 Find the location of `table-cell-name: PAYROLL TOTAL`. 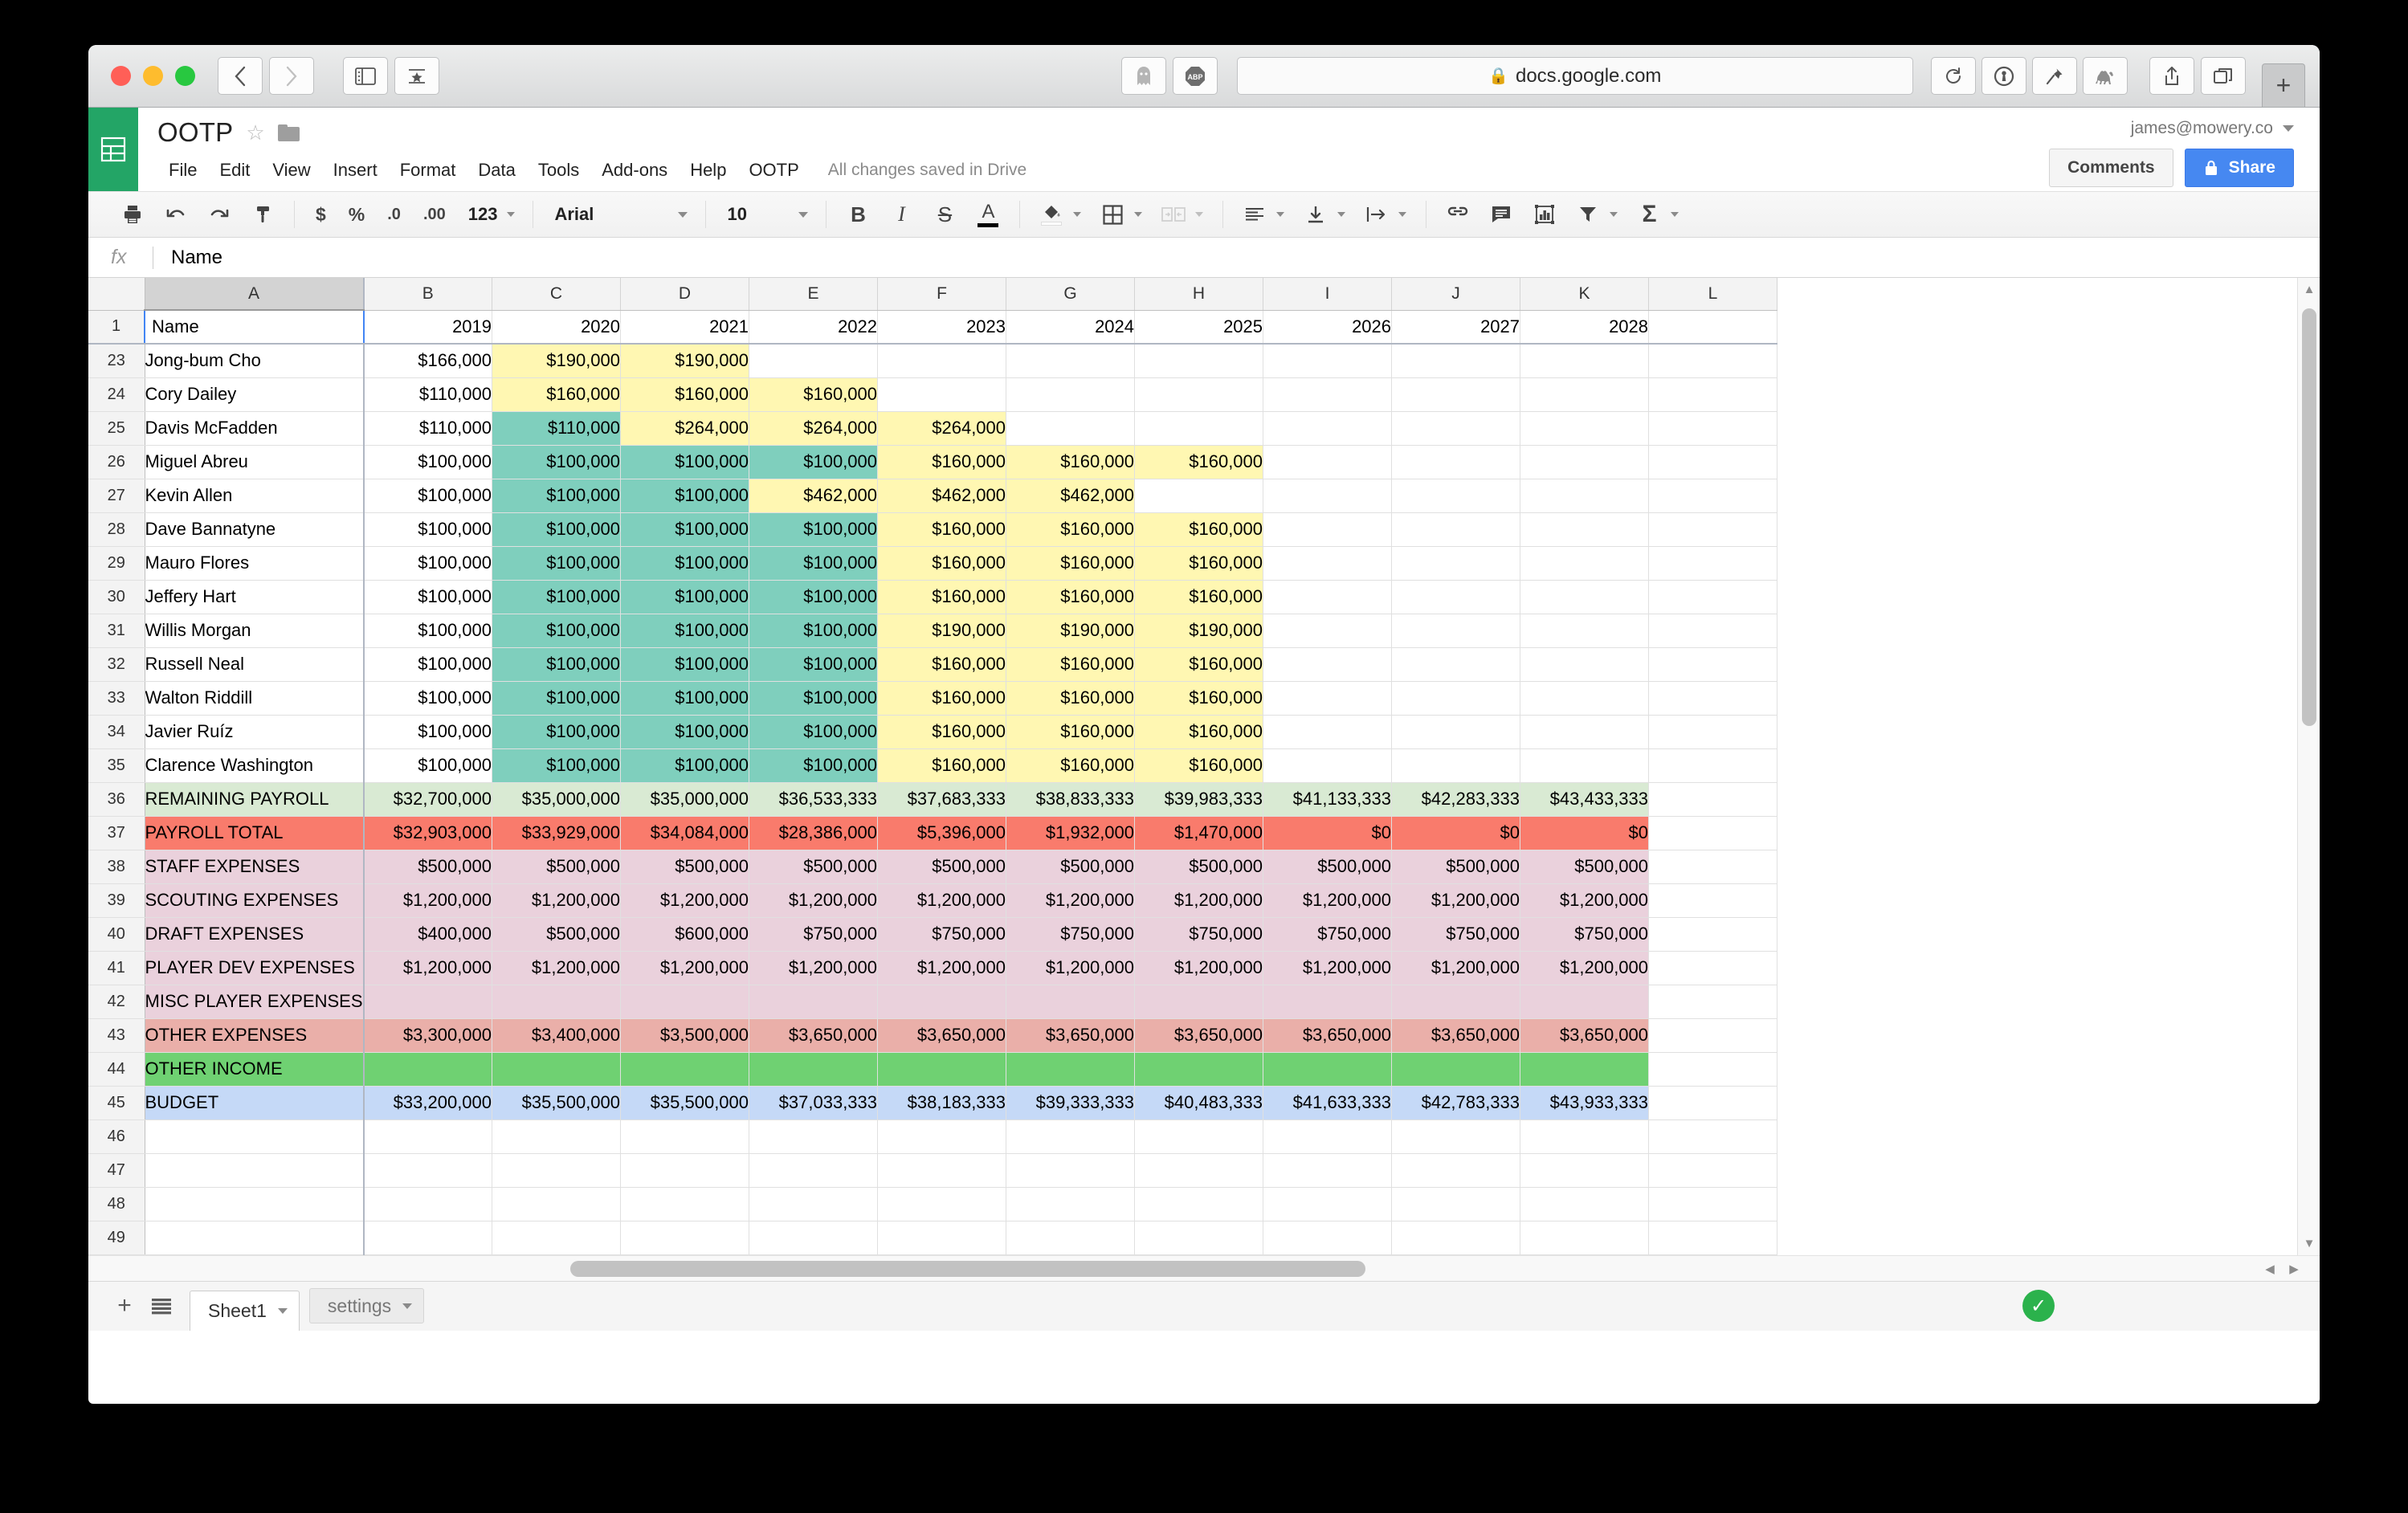

table-cell-name: PAYROLL TOTAL is located at coordinates (255, 833).